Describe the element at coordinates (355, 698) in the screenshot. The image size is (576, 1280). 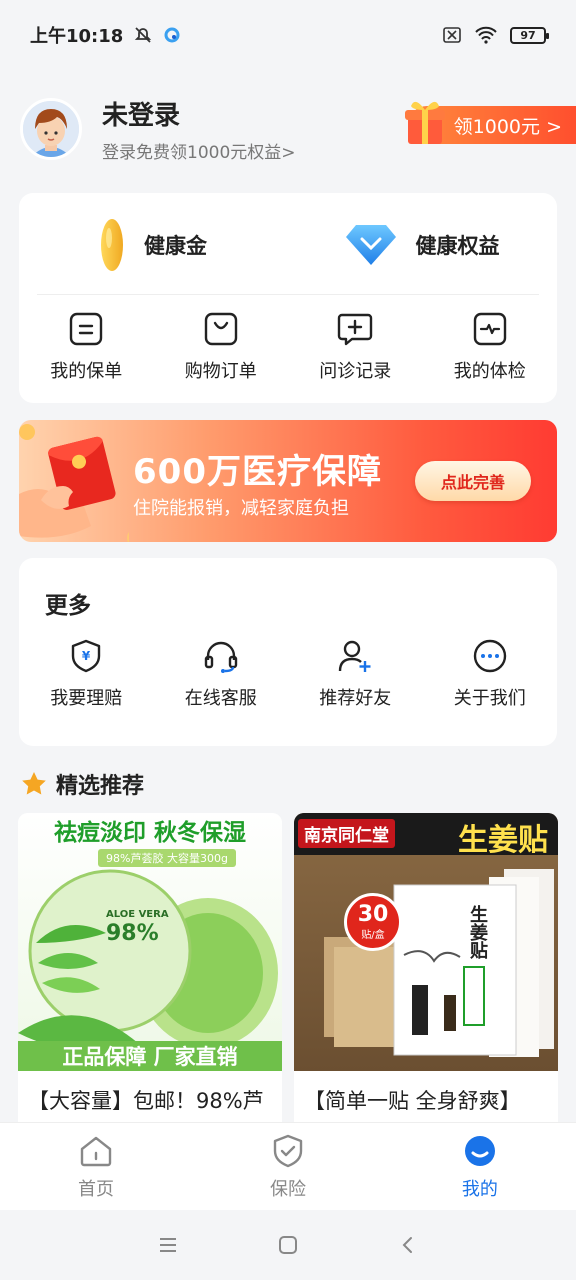
I see `more-label: 推荐好友` at that location.